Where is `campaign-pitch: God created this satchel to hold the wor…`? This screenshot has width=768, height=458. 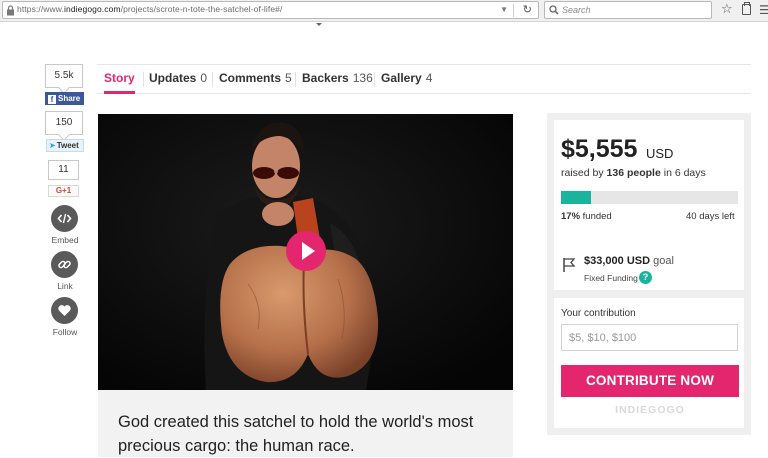 campaign-pitch: God created this satchel to hold the wor… is located at coordinates (296, 434).